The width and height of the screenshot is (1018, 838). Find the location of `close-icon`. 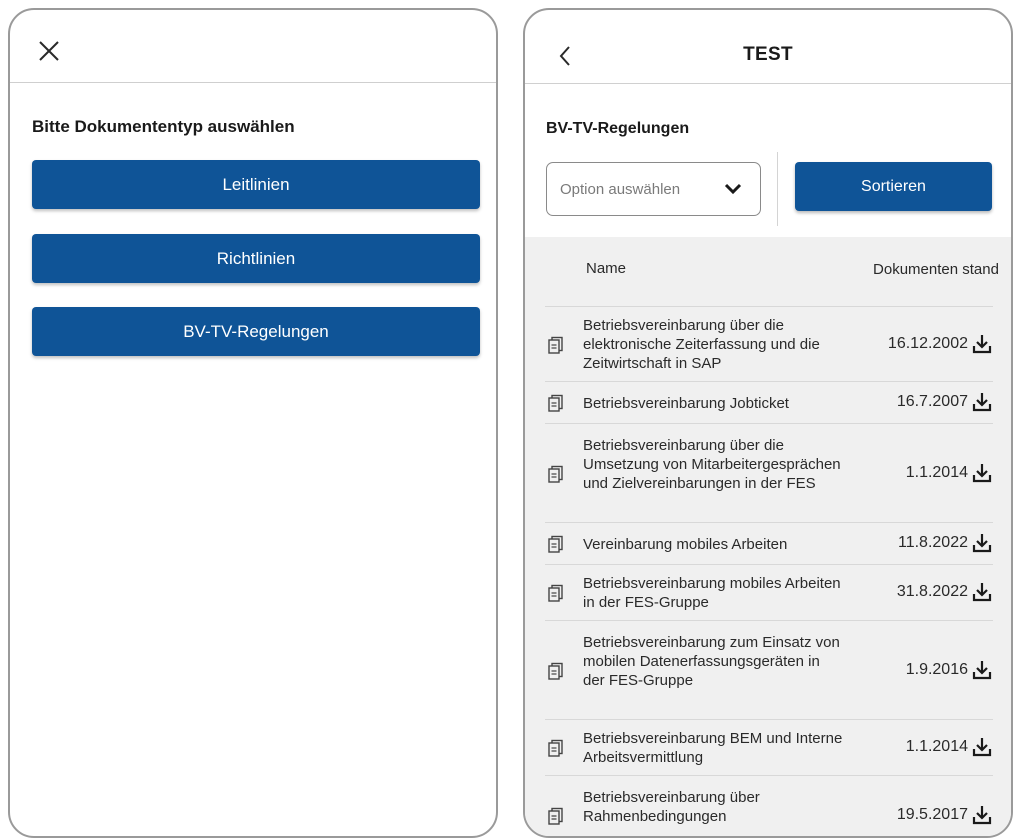

close-icon is located at coordinates (49, 51).